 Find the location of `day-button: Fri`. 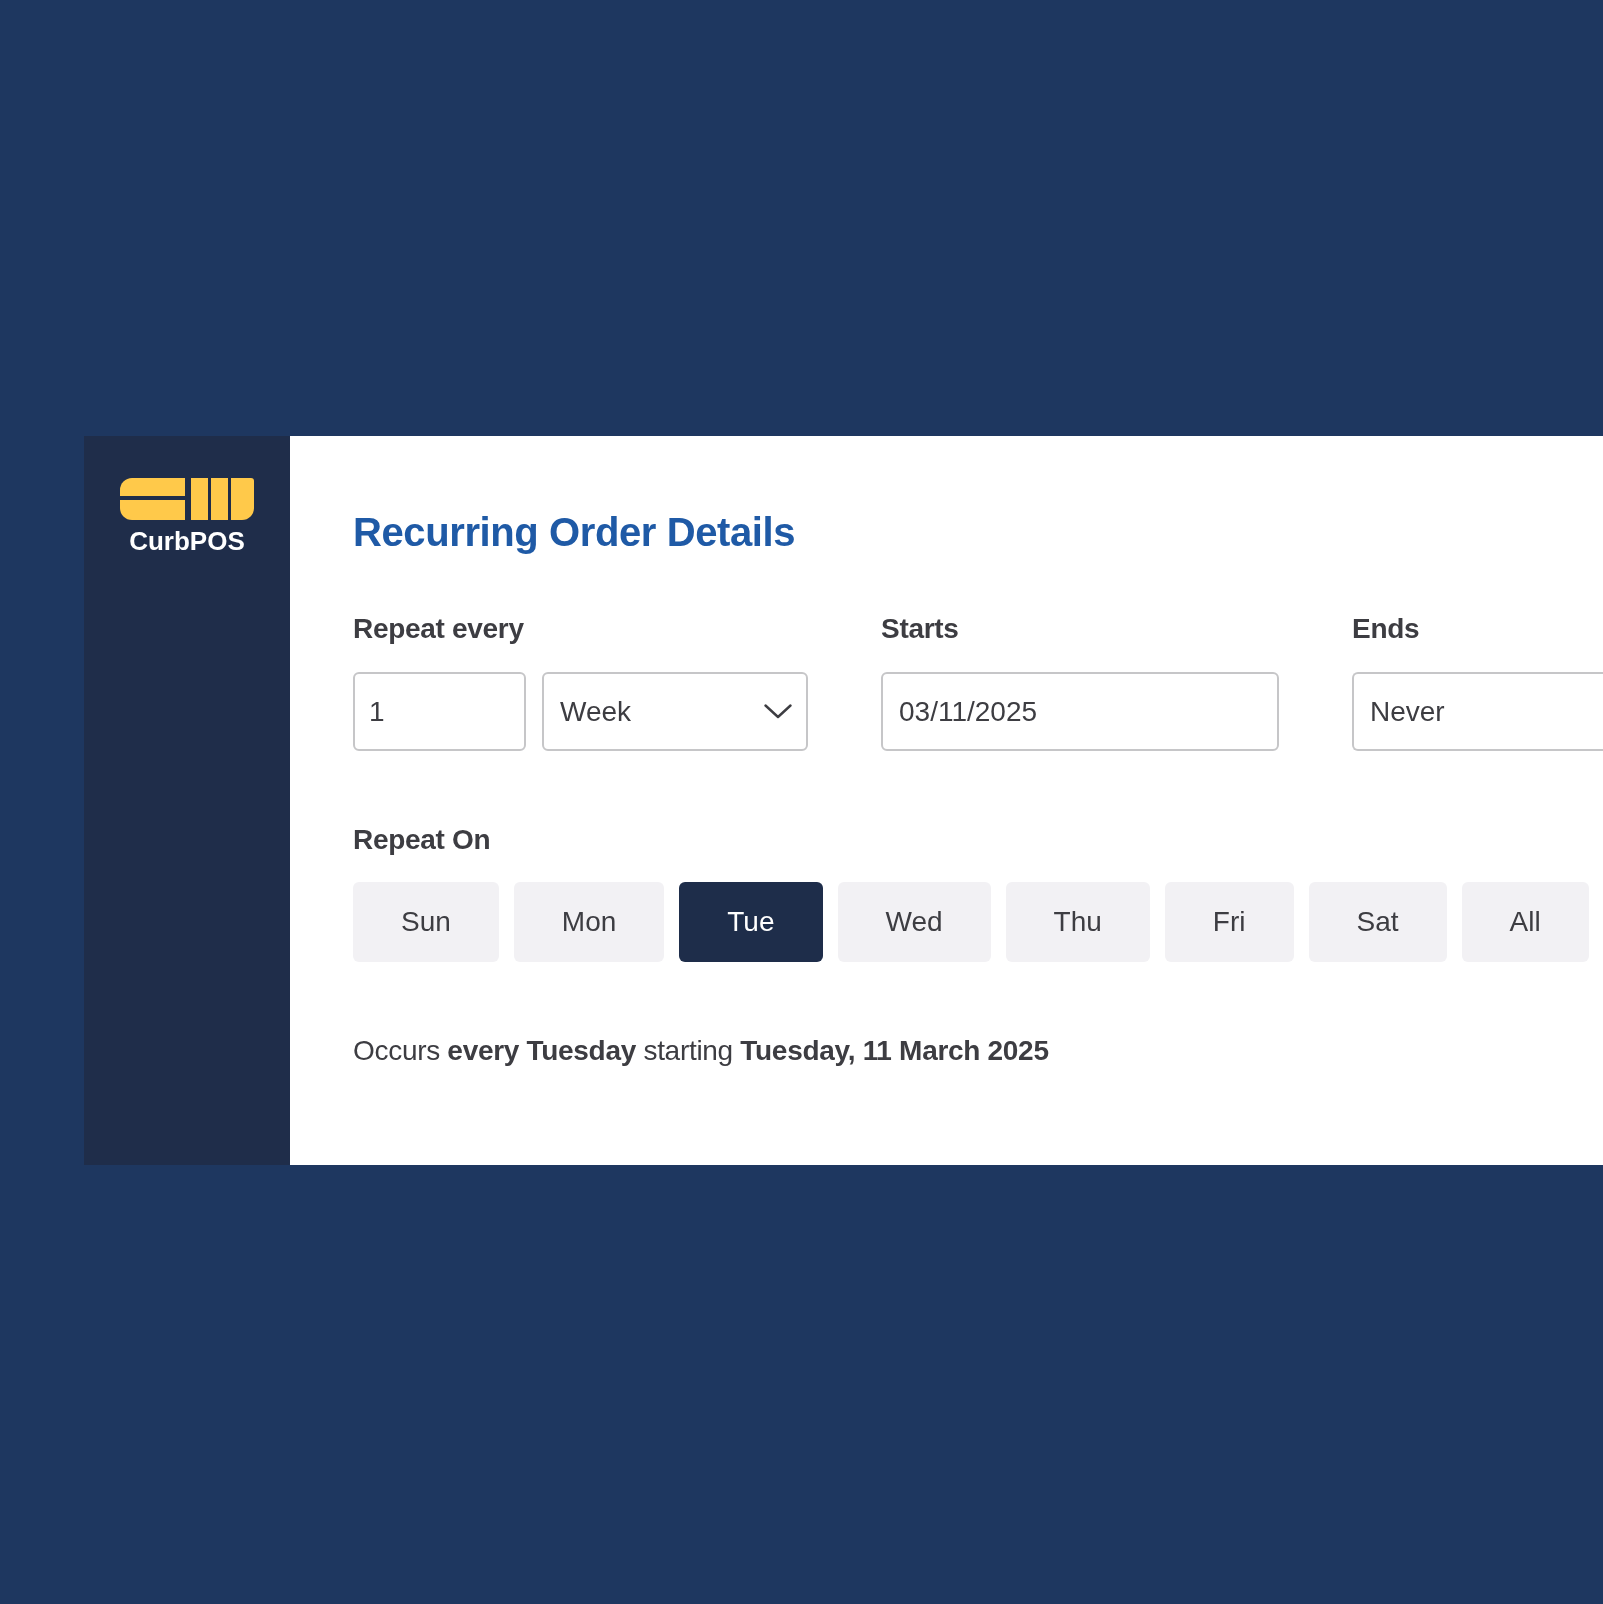

day-button: Fri is located at coordinates (1229, 922).